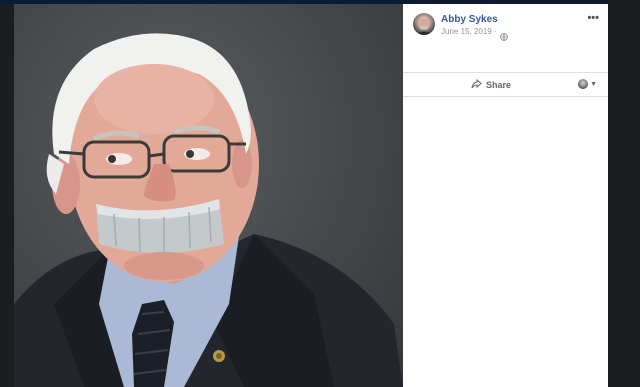 This screenshot has width=640, height=387. Describe the element at coordinates (469, 31) in the screenshot. I see `post-date: June 15, 2019 ·` at that location.